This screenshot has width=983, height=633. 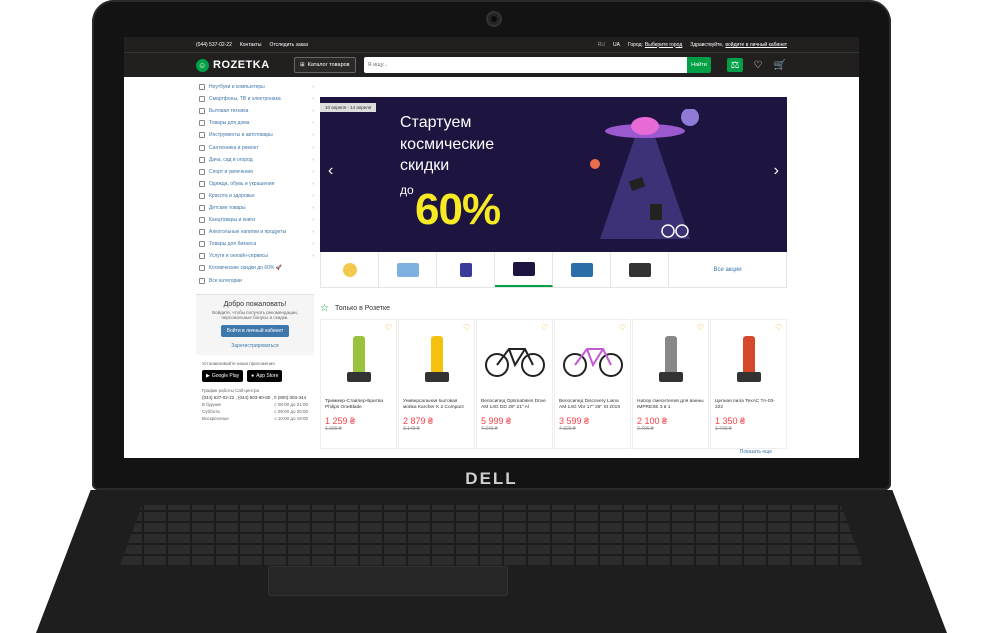 What do you see at coordinates (255, 281) in the screenshot?
I see `sidebar-item: Все категории` at bounding box center [255, 281].